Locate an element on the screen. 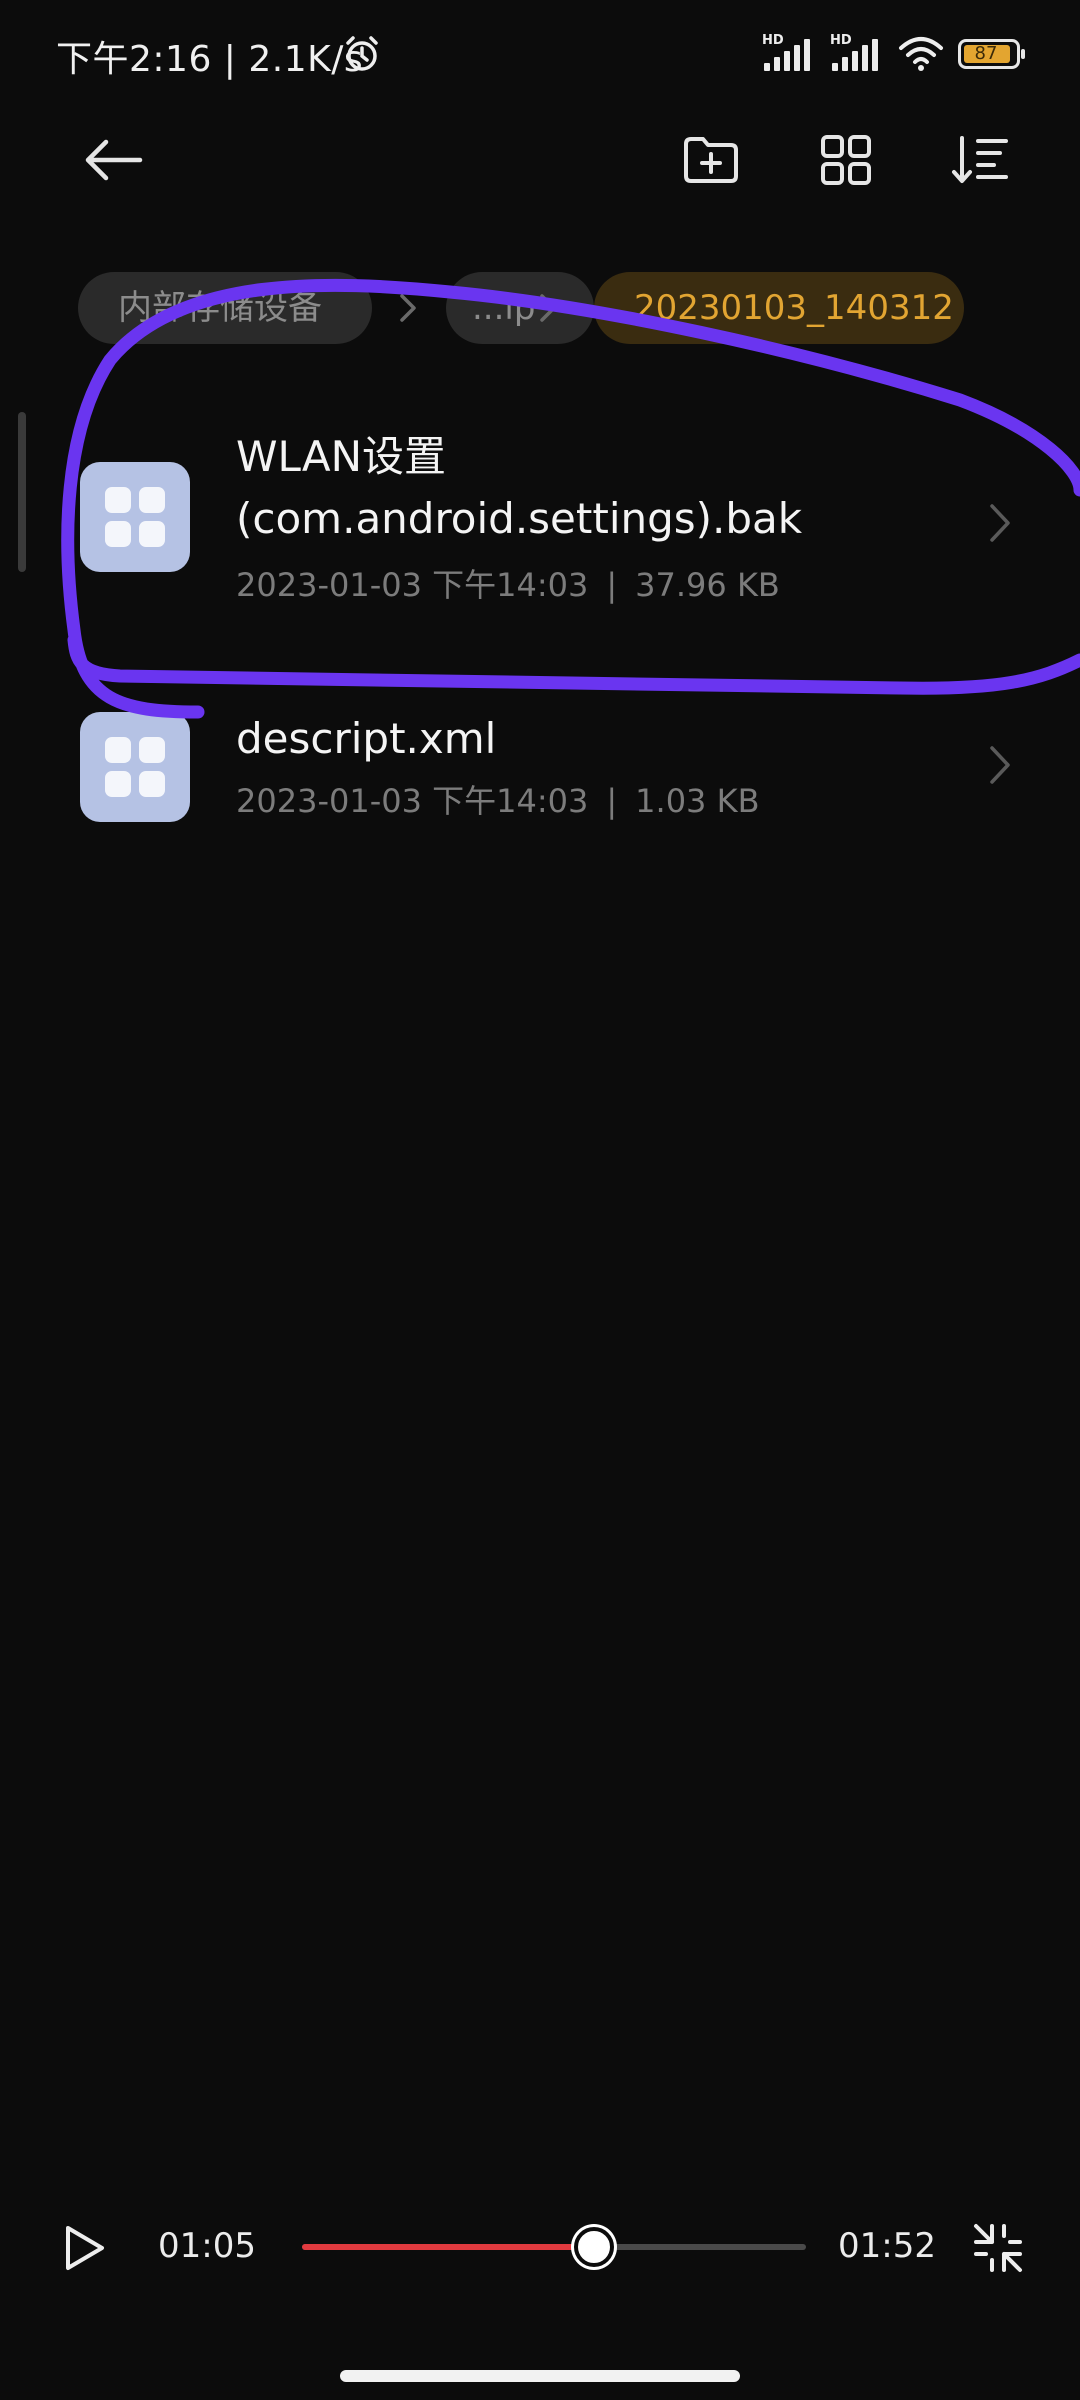 This screenshot has height=2400, width=1080. new-folder-button is located at coordinates (711, 160).